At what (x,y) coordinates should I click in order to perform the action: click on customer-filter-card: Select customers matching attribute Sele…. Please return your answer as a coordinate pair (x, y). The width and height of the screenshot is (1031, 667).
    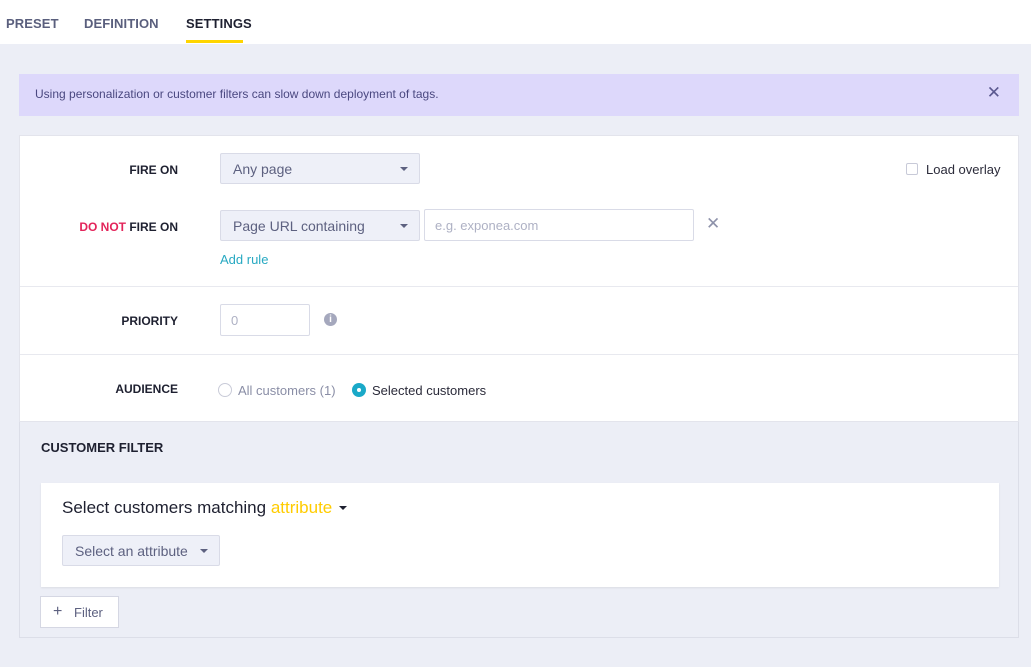
    Looking at the image, I should click on (520, 535).